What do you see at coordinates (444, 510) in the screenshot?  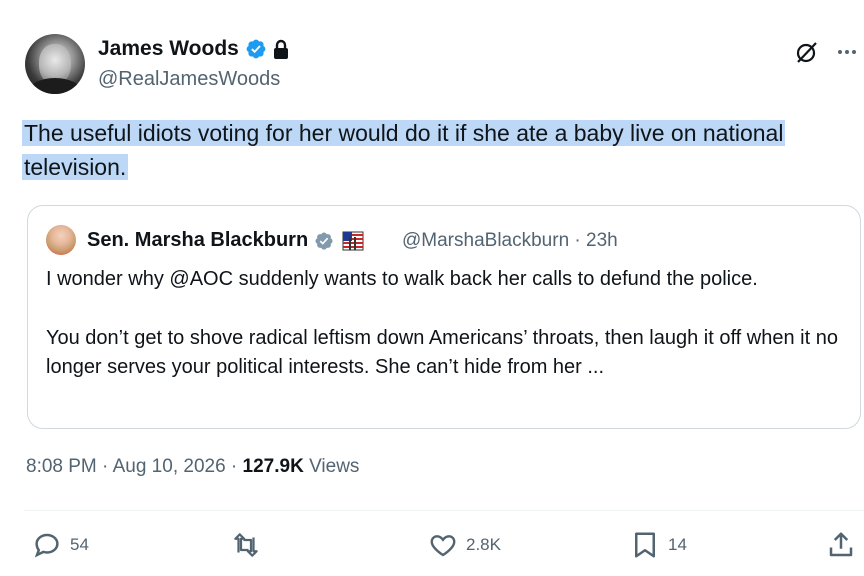 I see `divider` at bounding box center [444, 510].